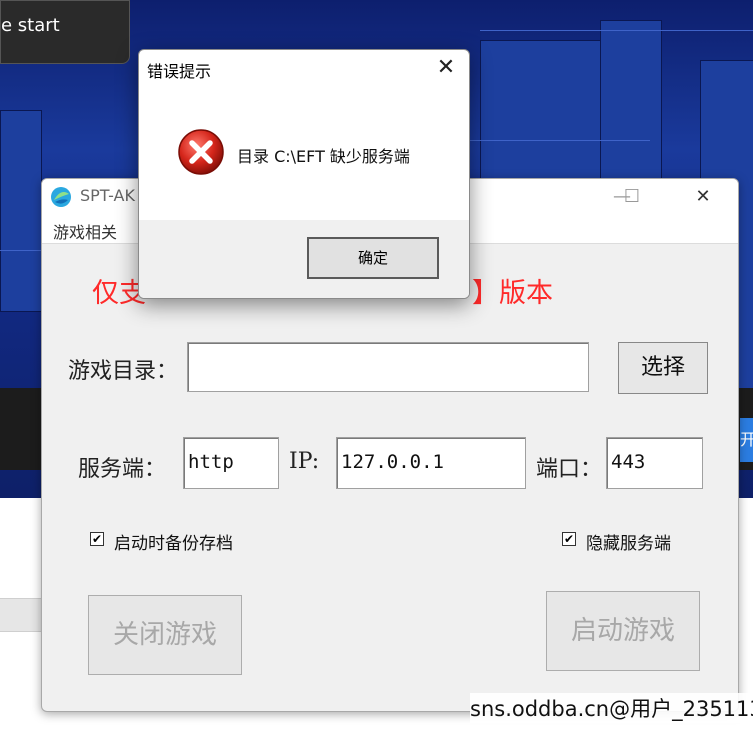 The width and height of the screenshot is (753, 729). What do you see at coordinates (388, 367) in the screenshot?
I see `game-dir-input` at bounding box center [388, 367].